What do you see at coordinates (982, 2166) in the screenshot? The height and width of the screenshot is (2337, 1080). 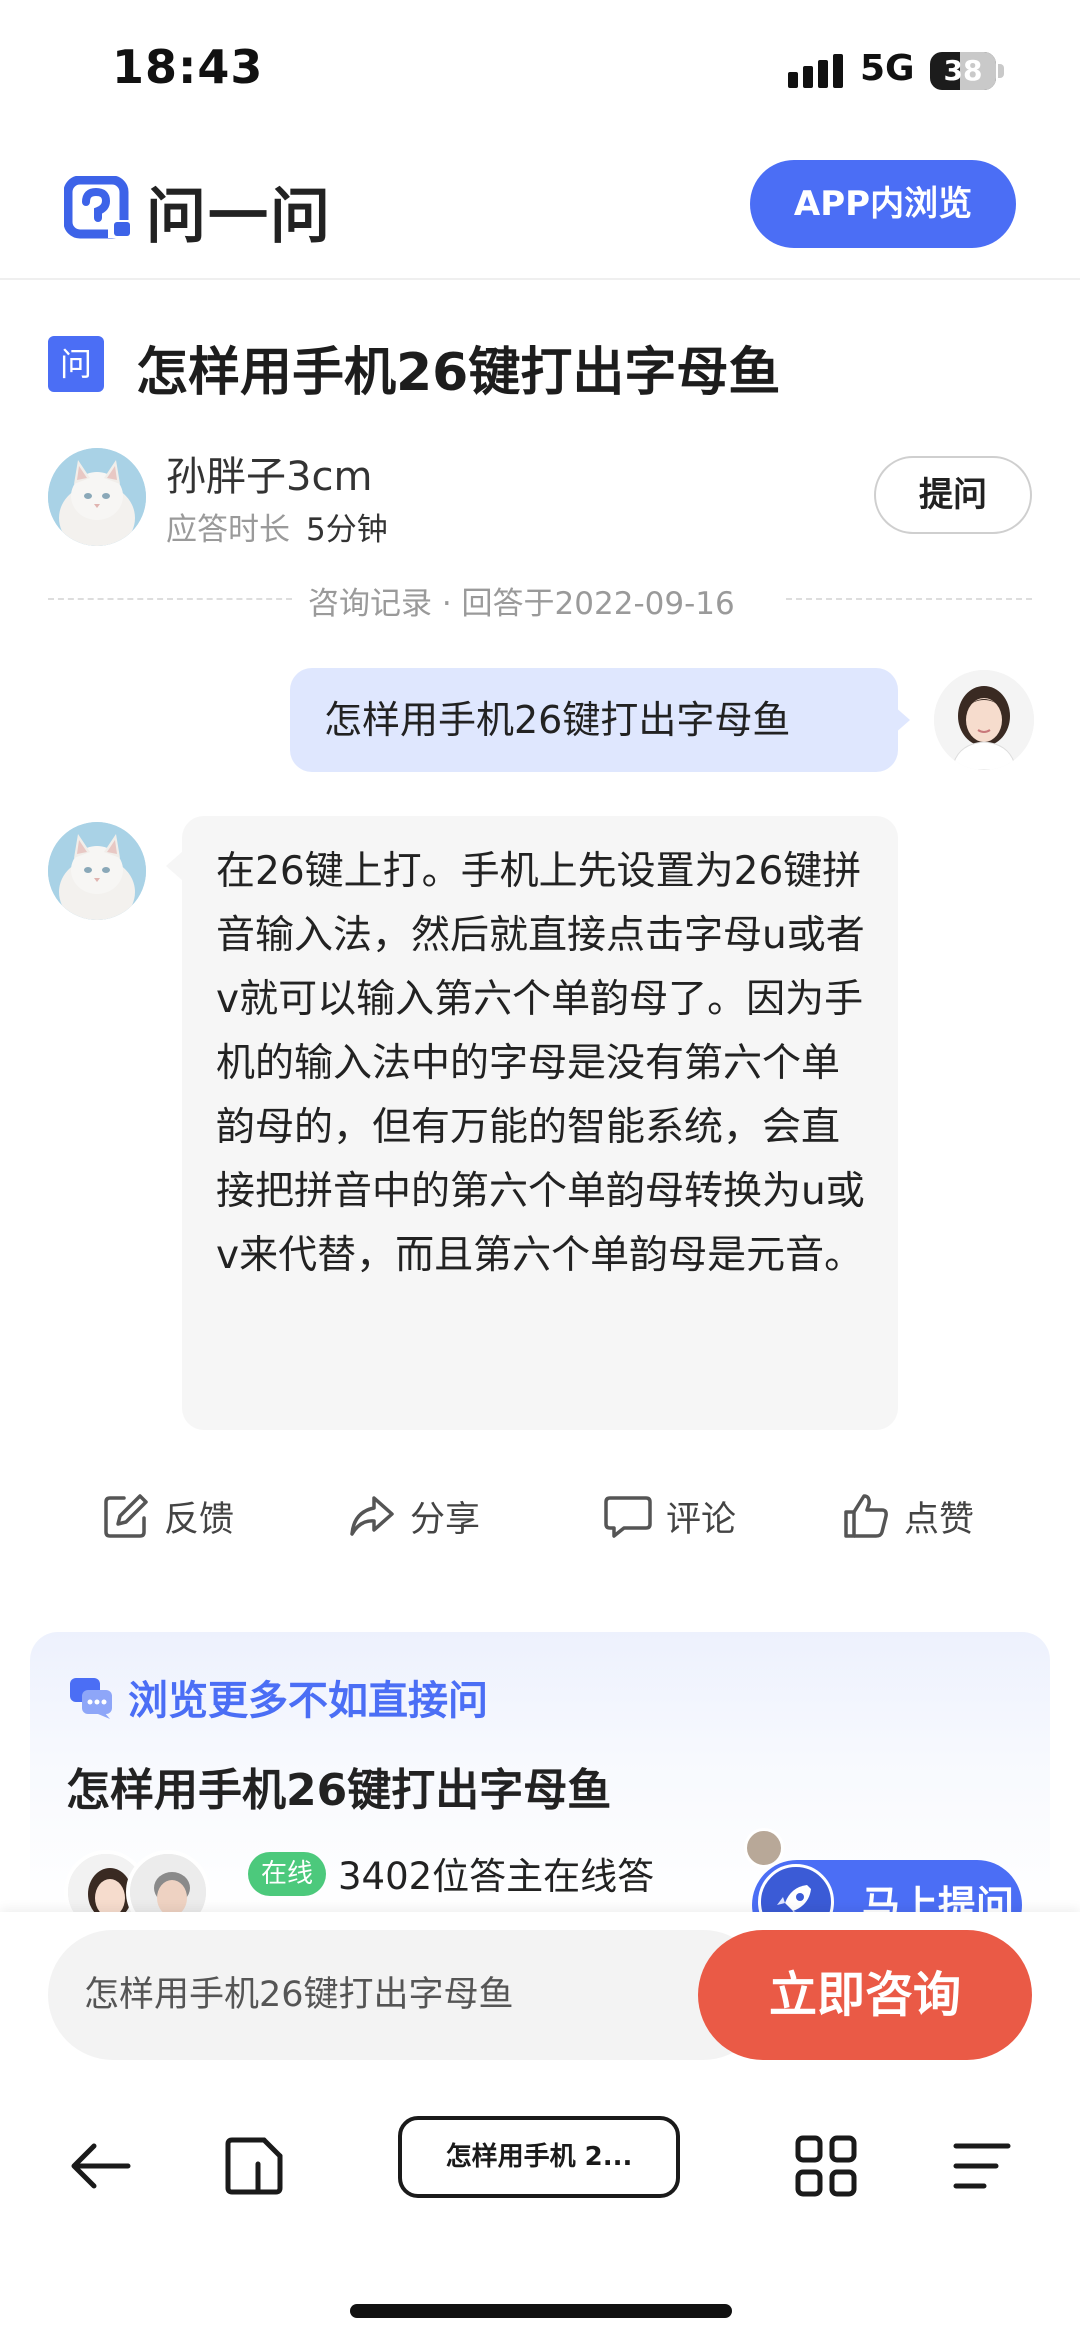 I see `menu-icon` at bounding box center [982, 2166].